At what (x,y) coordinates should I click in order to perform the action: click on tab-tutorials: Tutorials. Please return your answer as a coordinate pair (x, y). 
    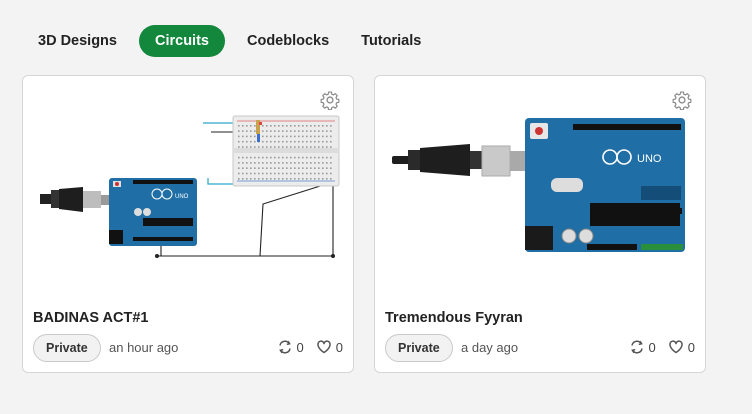
    Looking at the image, I should click on (391, 41).